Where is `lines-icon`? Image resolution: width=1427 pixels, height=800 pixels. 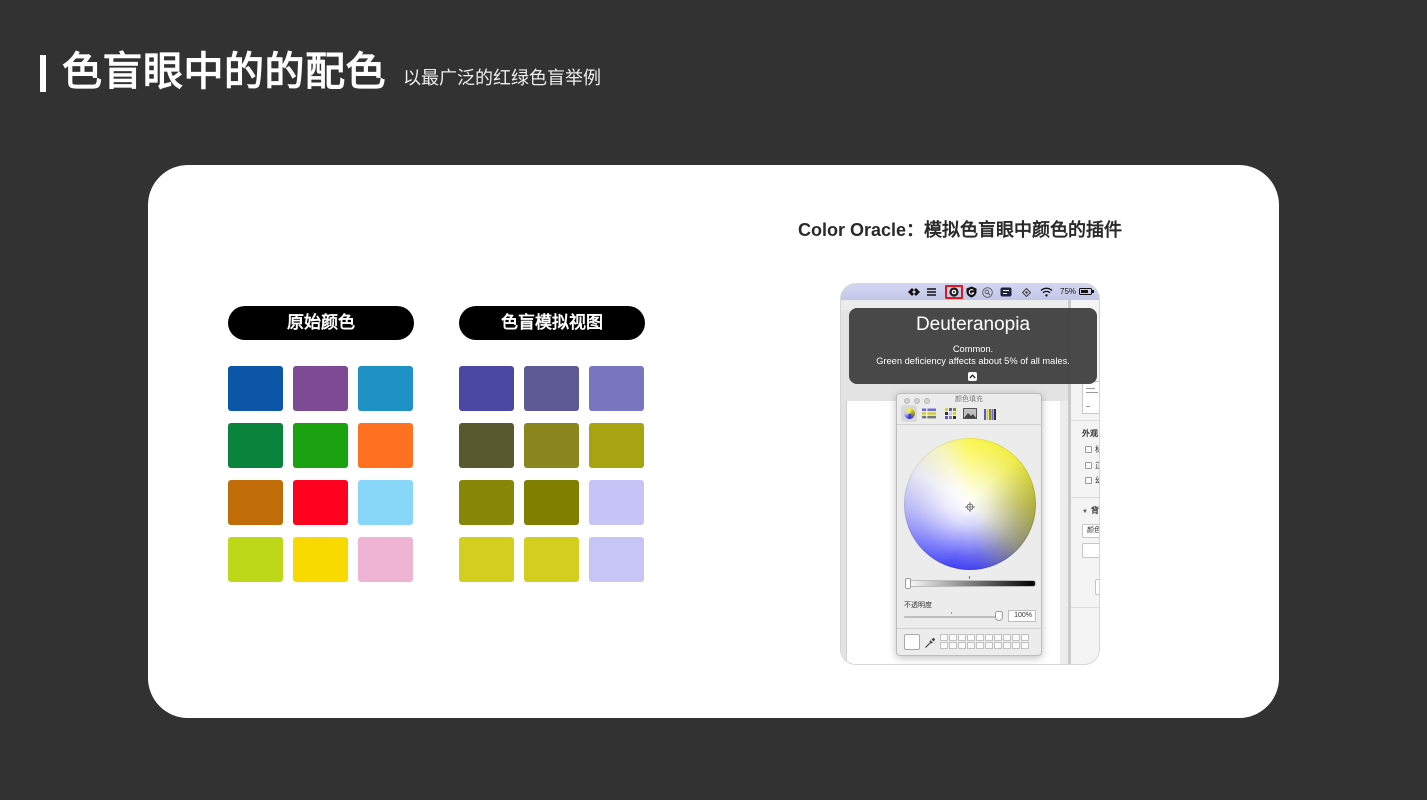 lines-icon is located at coordinates (931, 292).